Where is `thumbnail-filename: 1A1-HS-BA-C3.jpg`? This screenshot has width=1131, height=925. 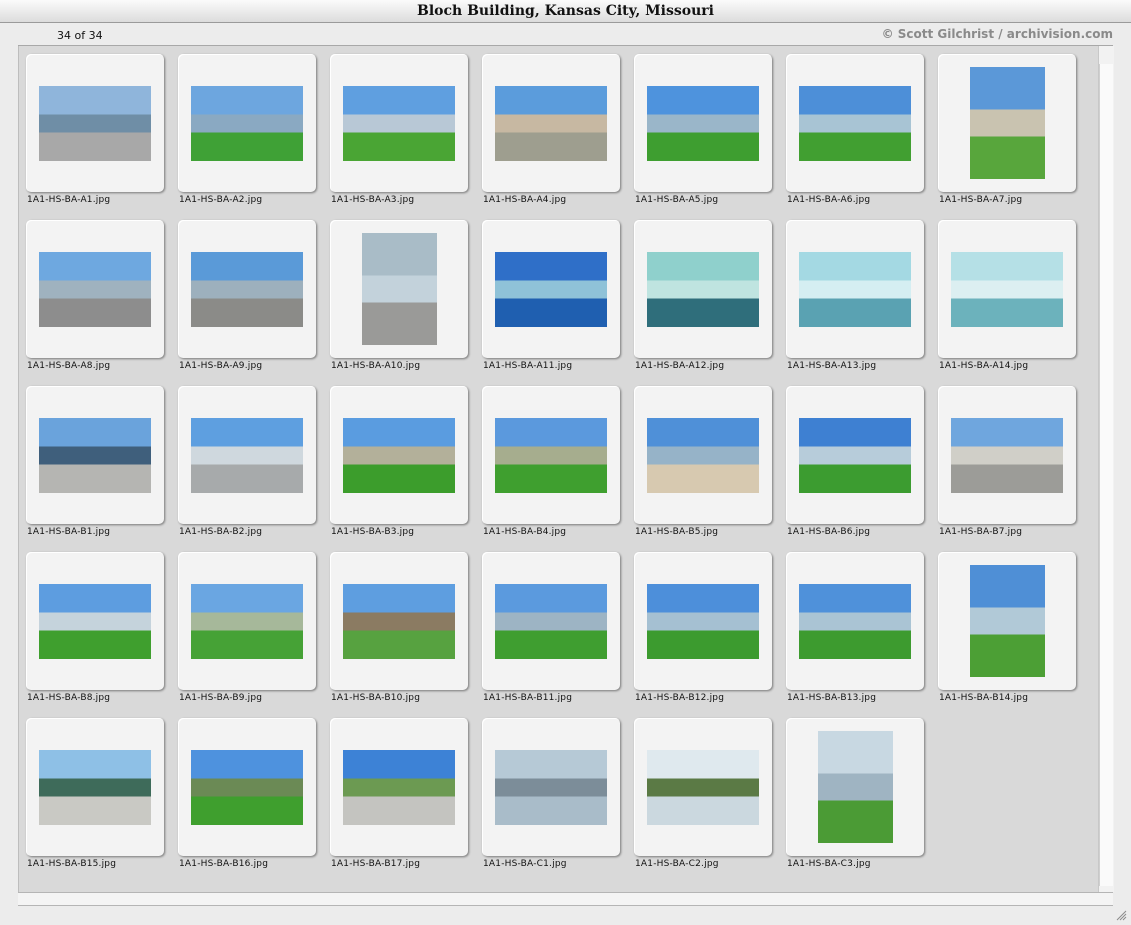 thumbnail-filename: 1A1-HS-BA-C3.jpg is located at coordinates (829, 864).